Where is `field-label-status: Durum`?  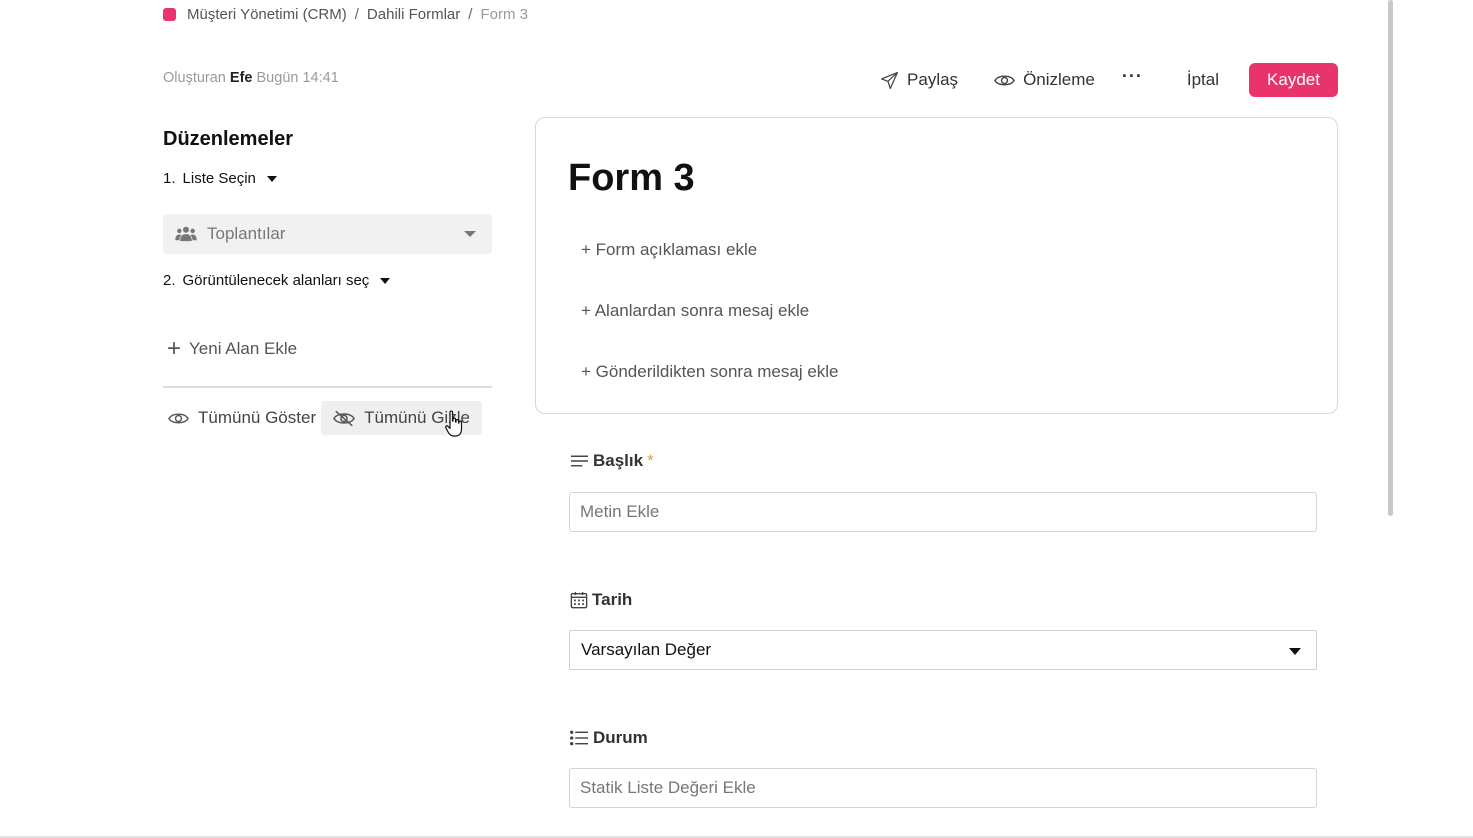 field-label-status: Durum is located at coordinates (609, 738).